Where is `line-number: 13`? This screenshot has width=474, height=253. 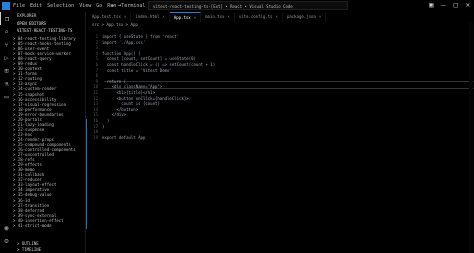 line-number: 13 is located at coordinates (95, 104).